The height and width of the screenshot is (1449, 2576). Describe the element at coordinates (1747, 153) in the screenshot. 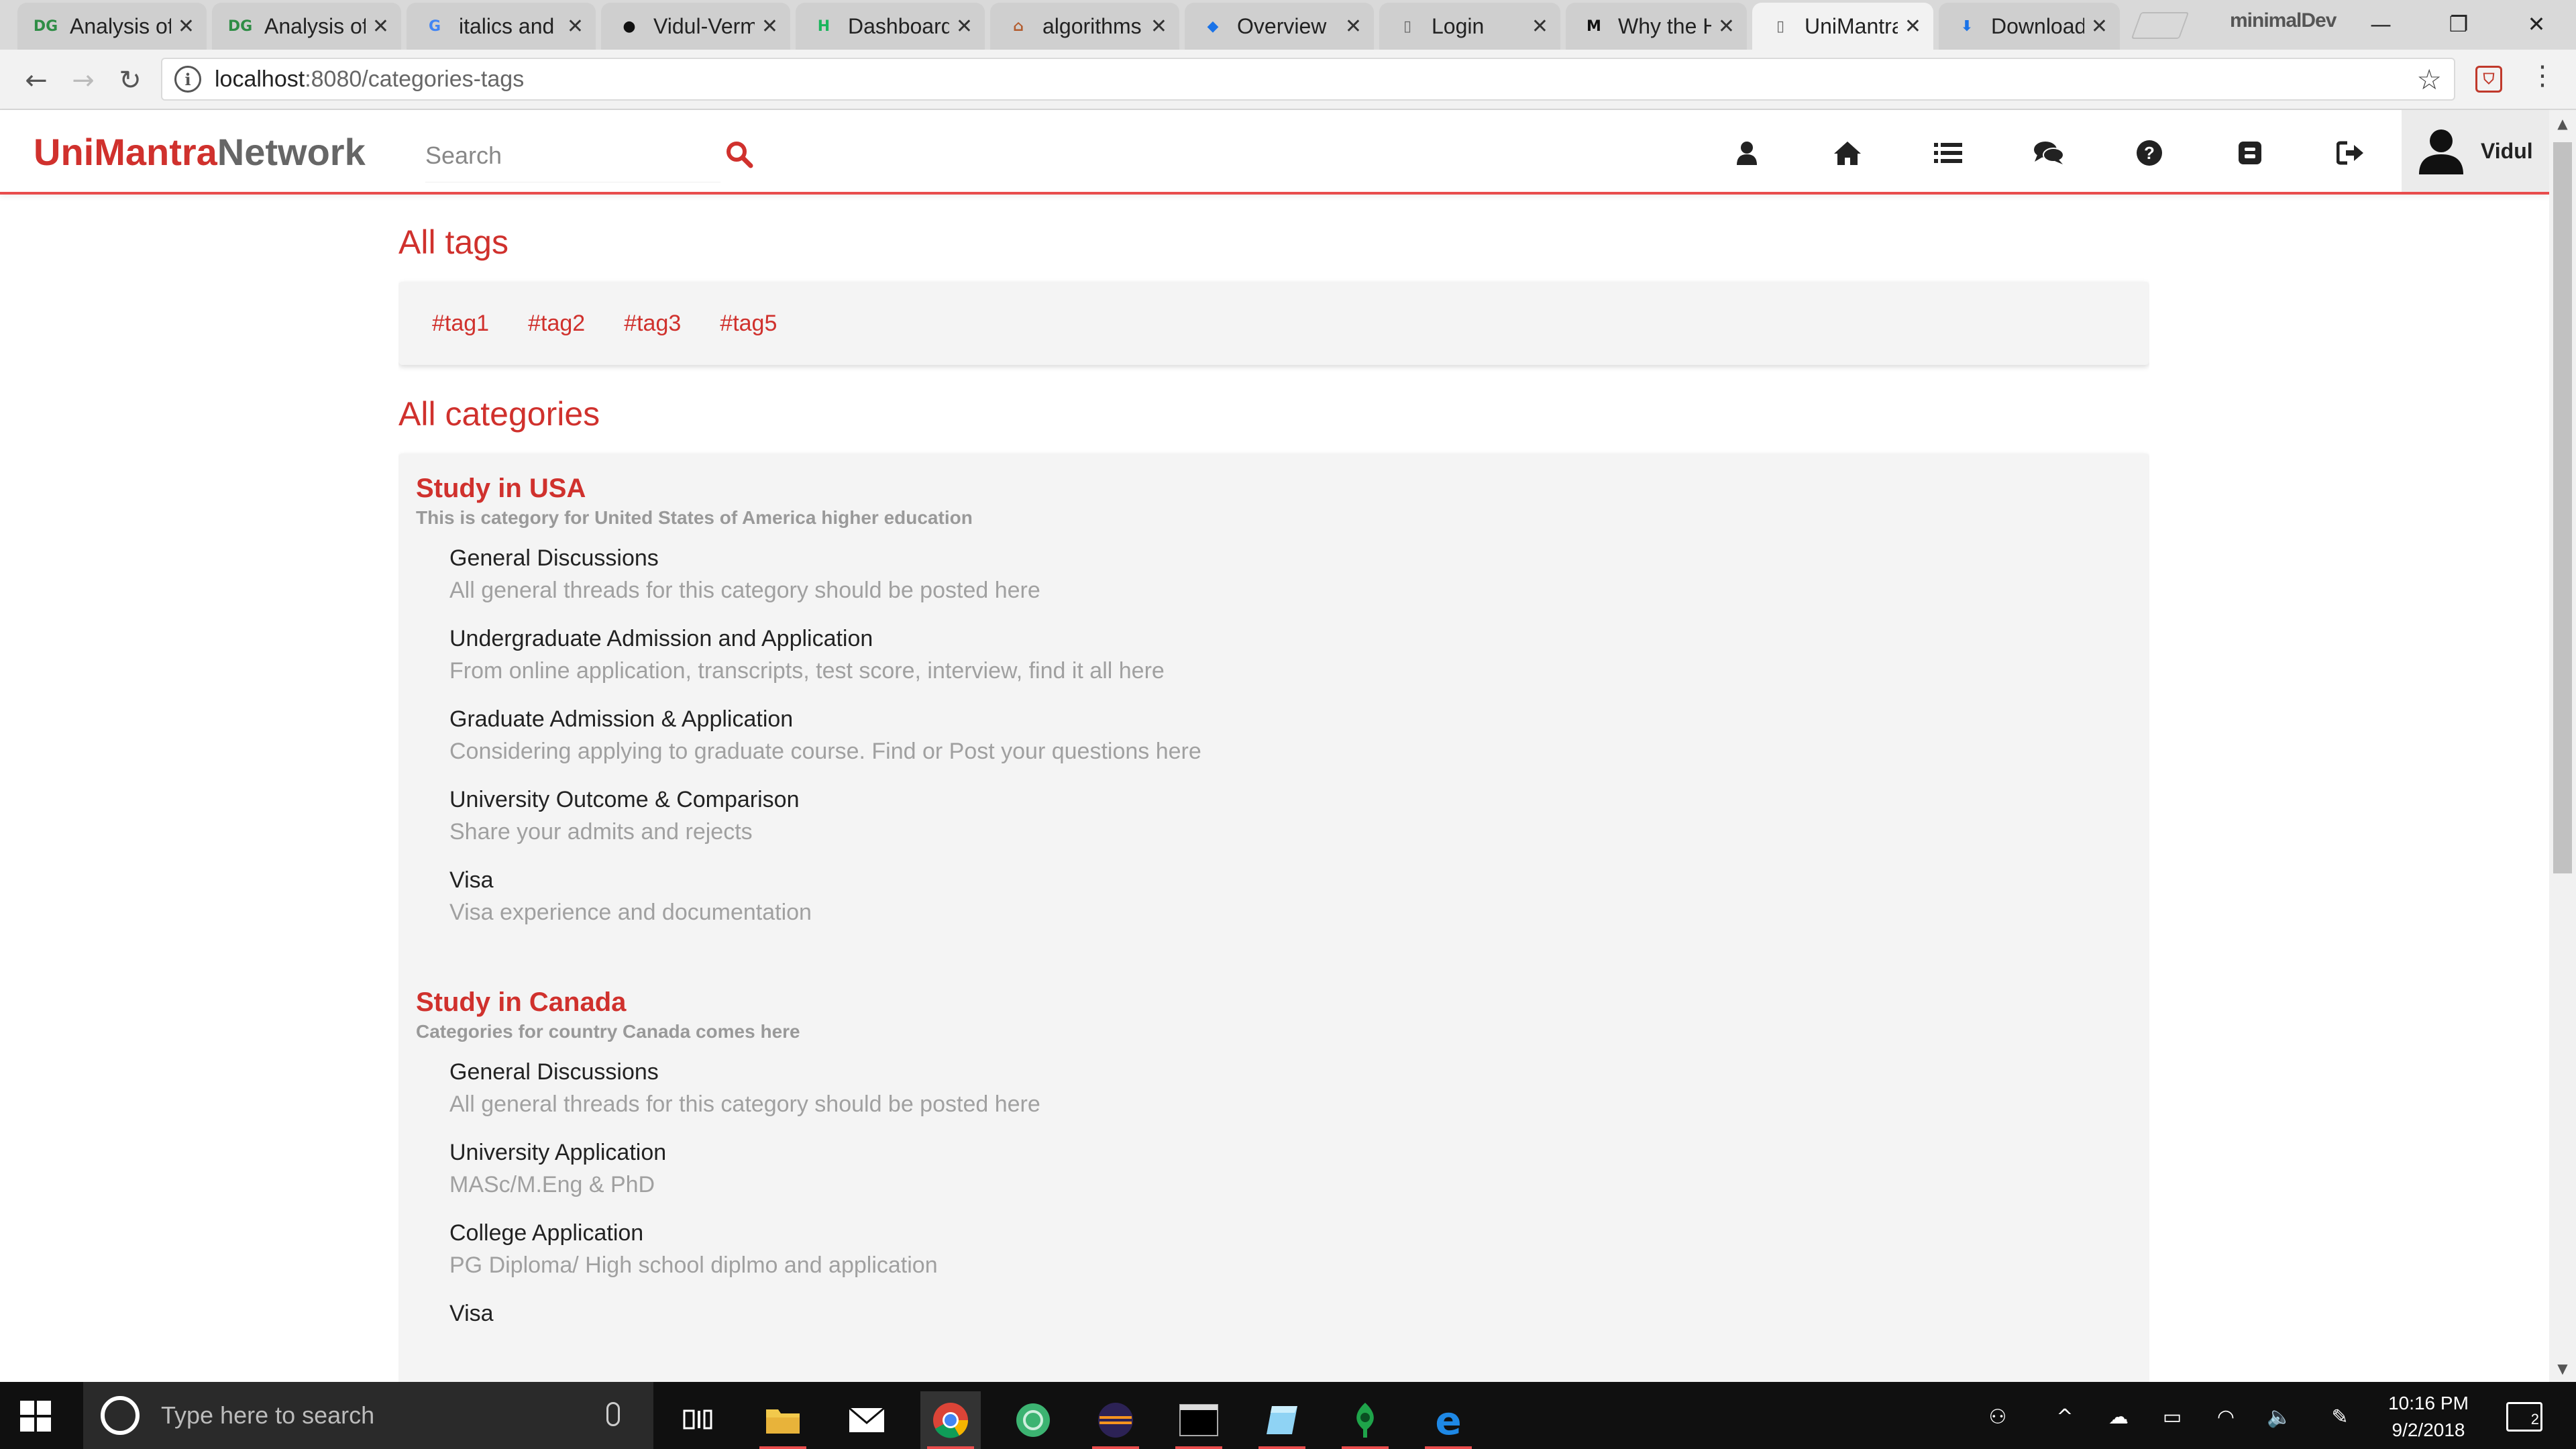

I see `profile-icon` at that location.